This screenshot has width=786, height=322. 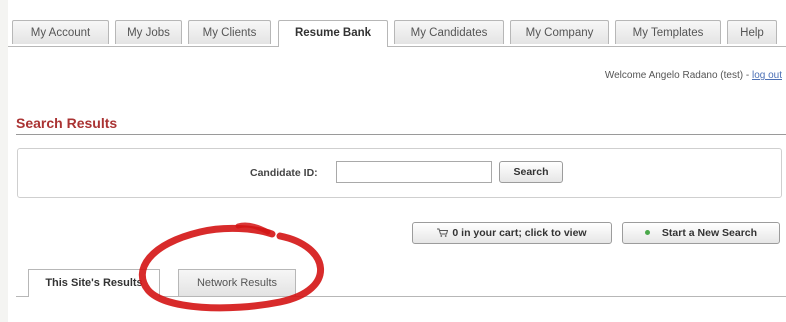 I want to click on tab-help: Help, so click(x=752, y=32).